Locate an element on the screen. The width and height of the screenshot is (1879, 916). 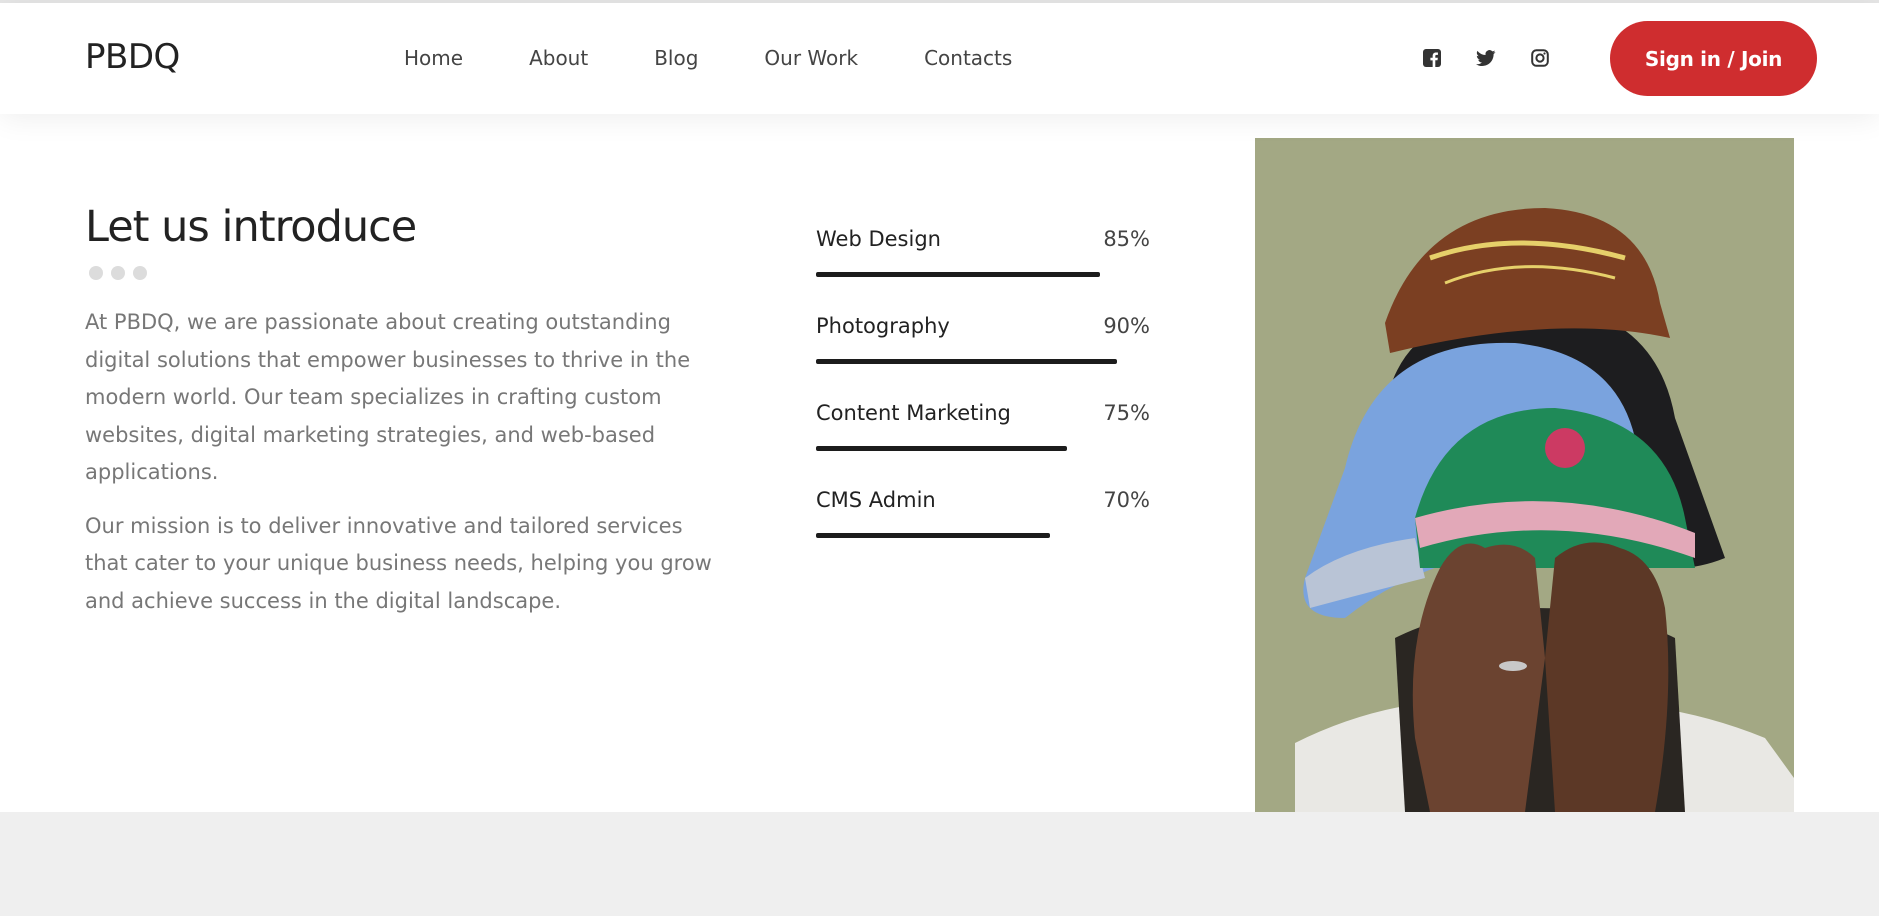
skill-percent: 90% is located at coordinates (1126, 326).